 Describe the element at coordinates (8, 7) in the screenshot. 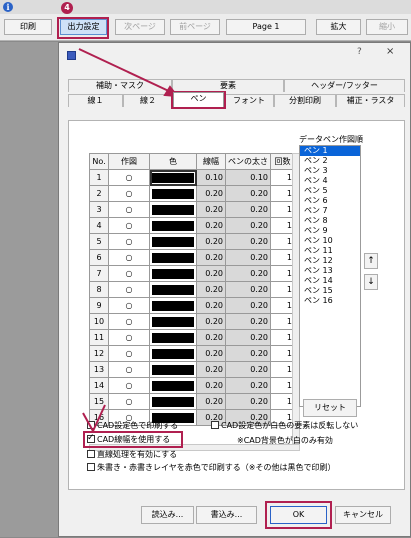

I see `info-icon: i` at that location.